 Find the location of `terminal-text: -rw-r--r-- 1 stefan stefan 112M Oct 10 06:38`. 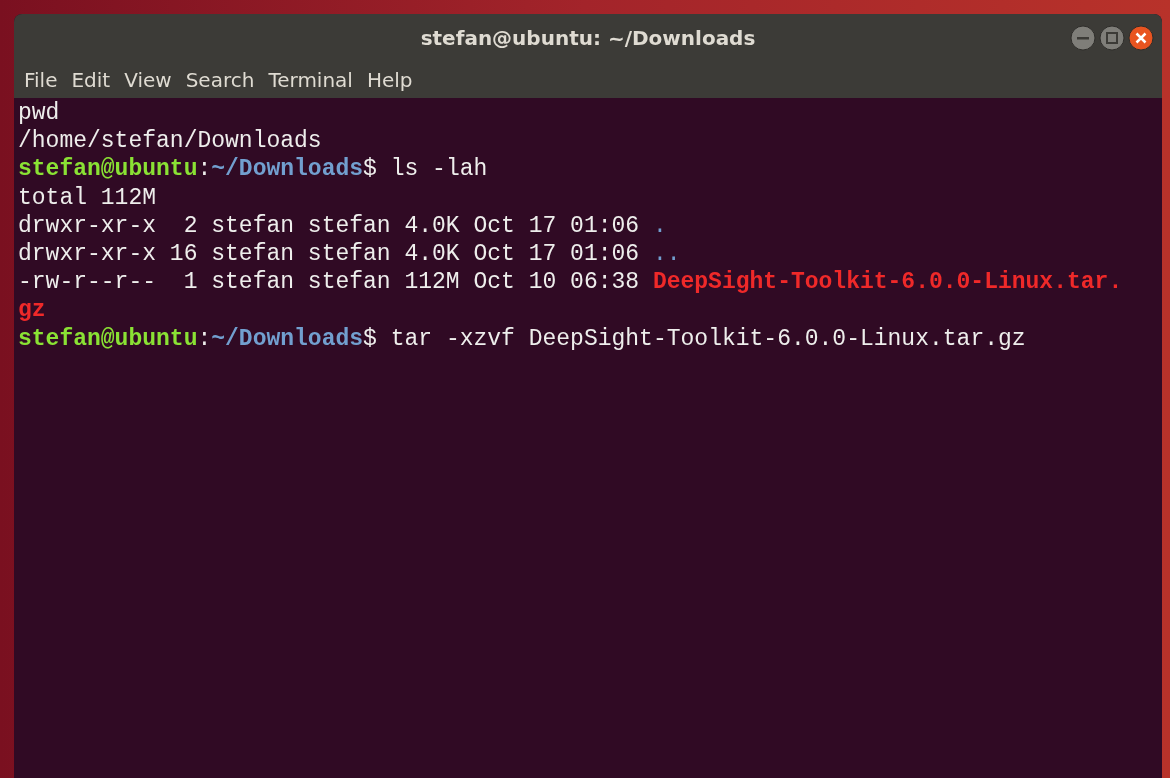

terminal-text: -rw-r--r-- 1 stefan stefan 112M Oct 10 06:38 is located at coordinates (329, 282).